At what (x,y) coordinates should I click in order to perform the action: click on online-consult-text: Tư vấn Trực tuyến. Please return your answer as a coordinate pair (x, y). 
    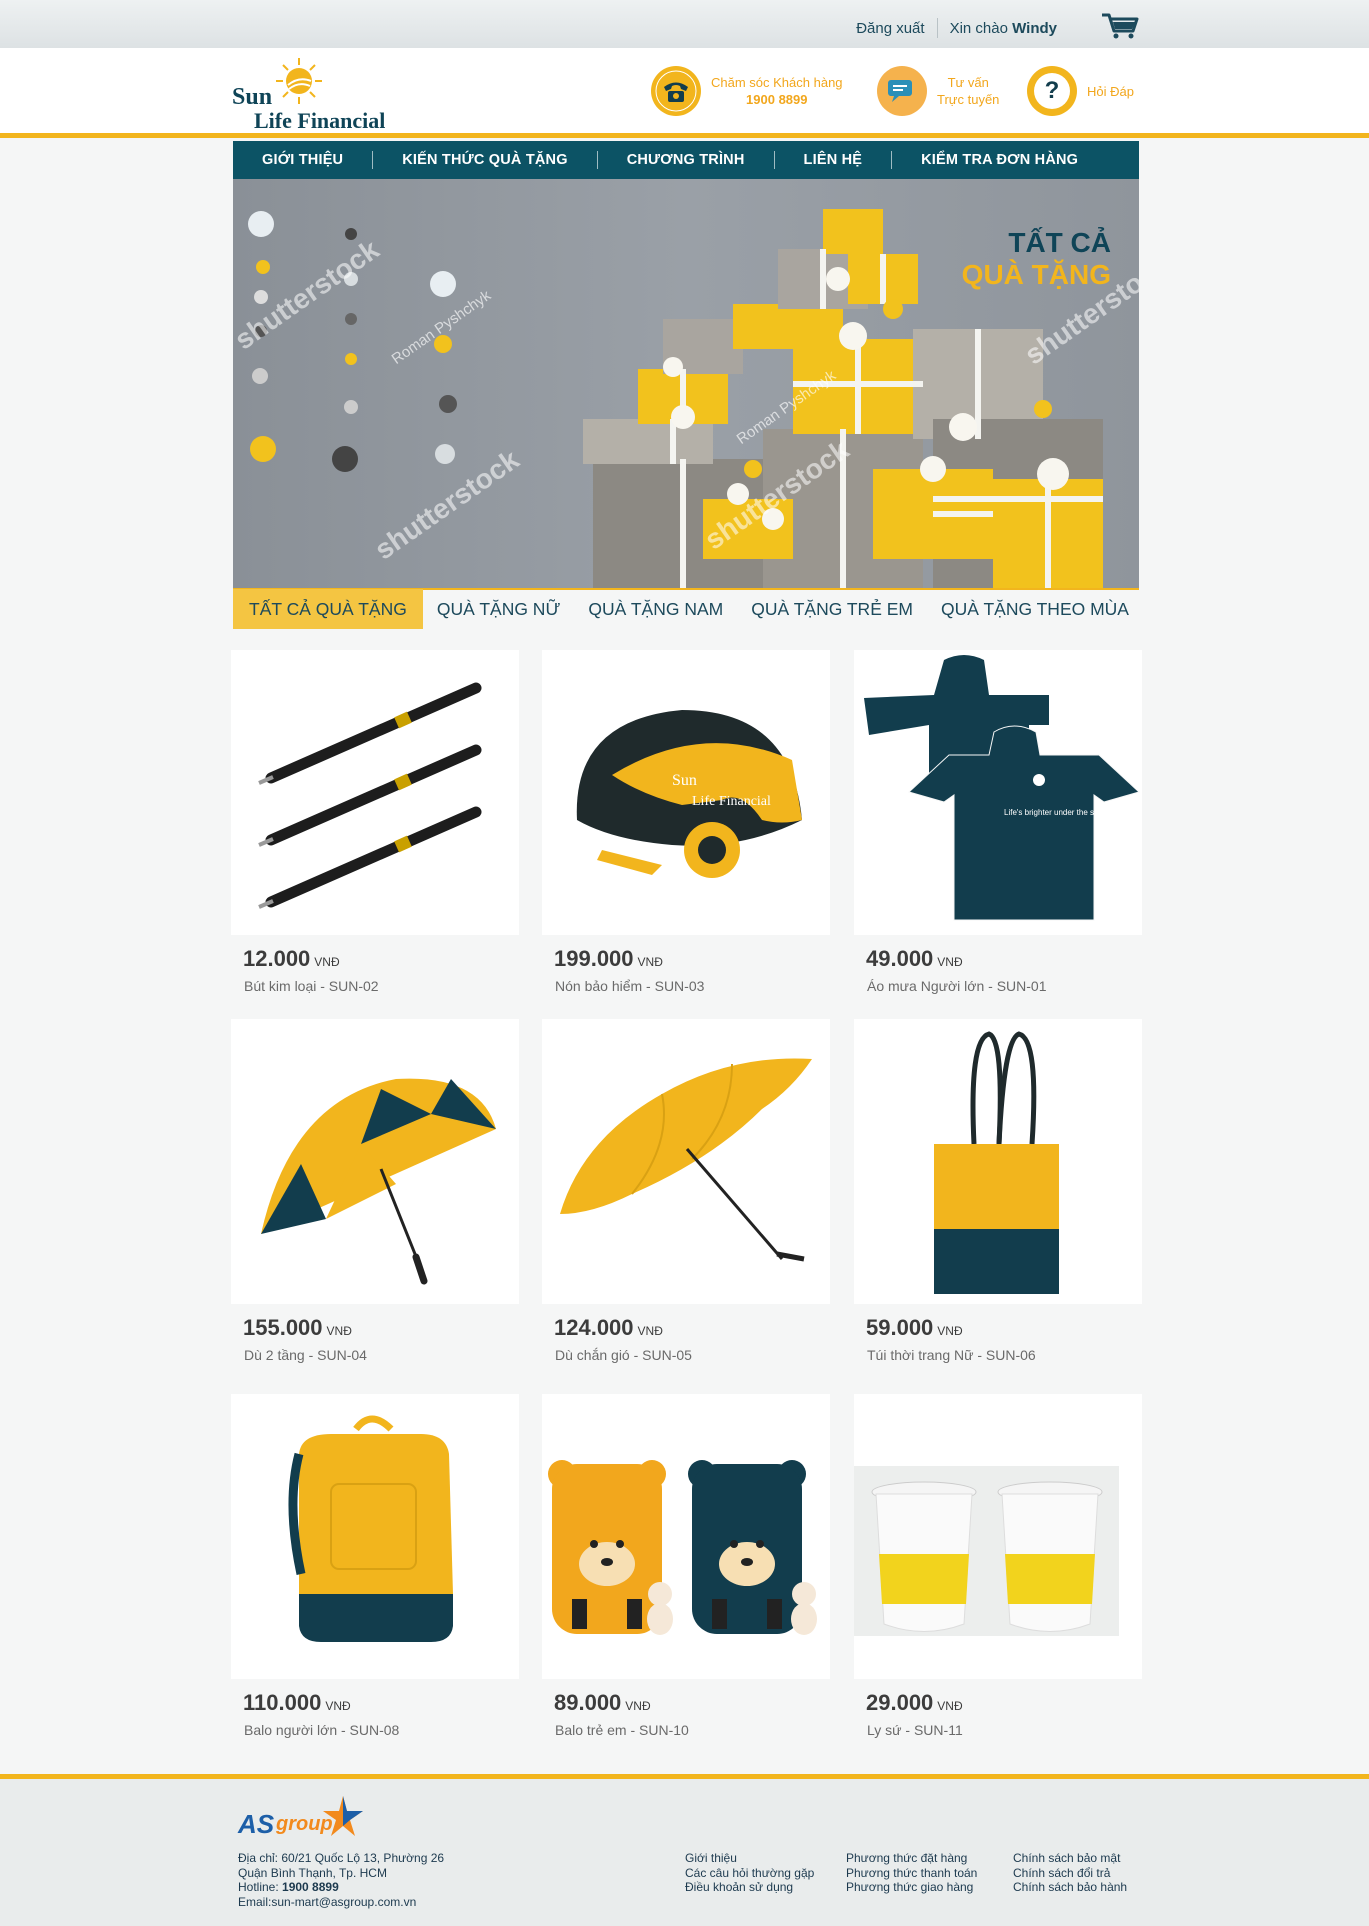
    Looking at the image, I should click on (968, 91).